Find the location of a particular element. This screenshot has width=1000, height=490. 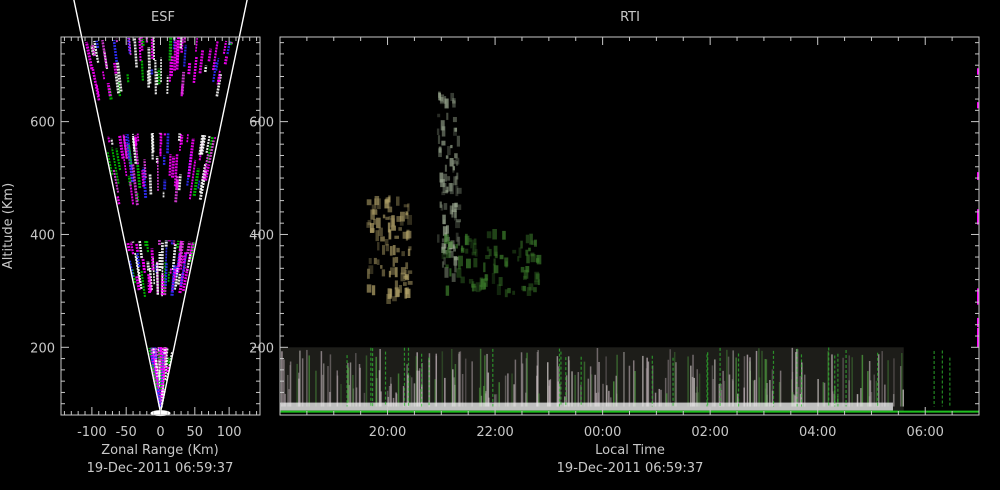

rti-x-tick-label: 22:00 is located at coordinates (494, 432).